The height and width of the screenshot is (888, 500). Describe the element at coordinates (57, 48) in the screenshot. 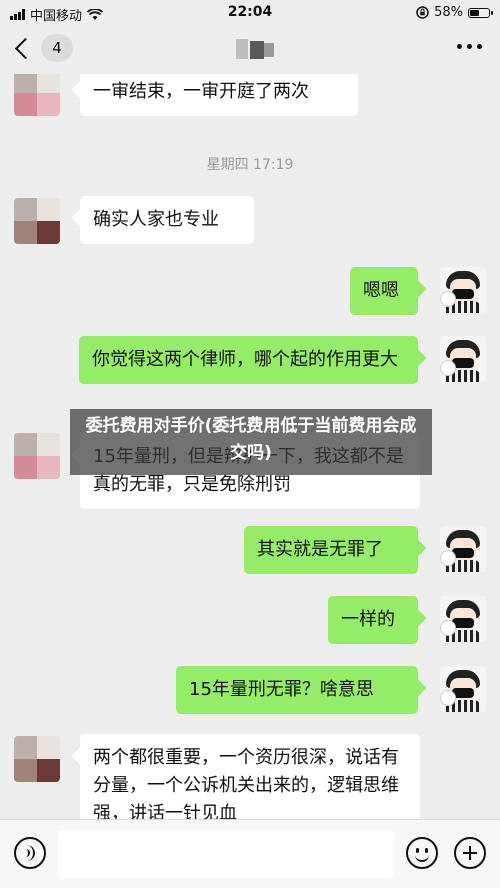

I see `unread-count-badge: 4` at that location.